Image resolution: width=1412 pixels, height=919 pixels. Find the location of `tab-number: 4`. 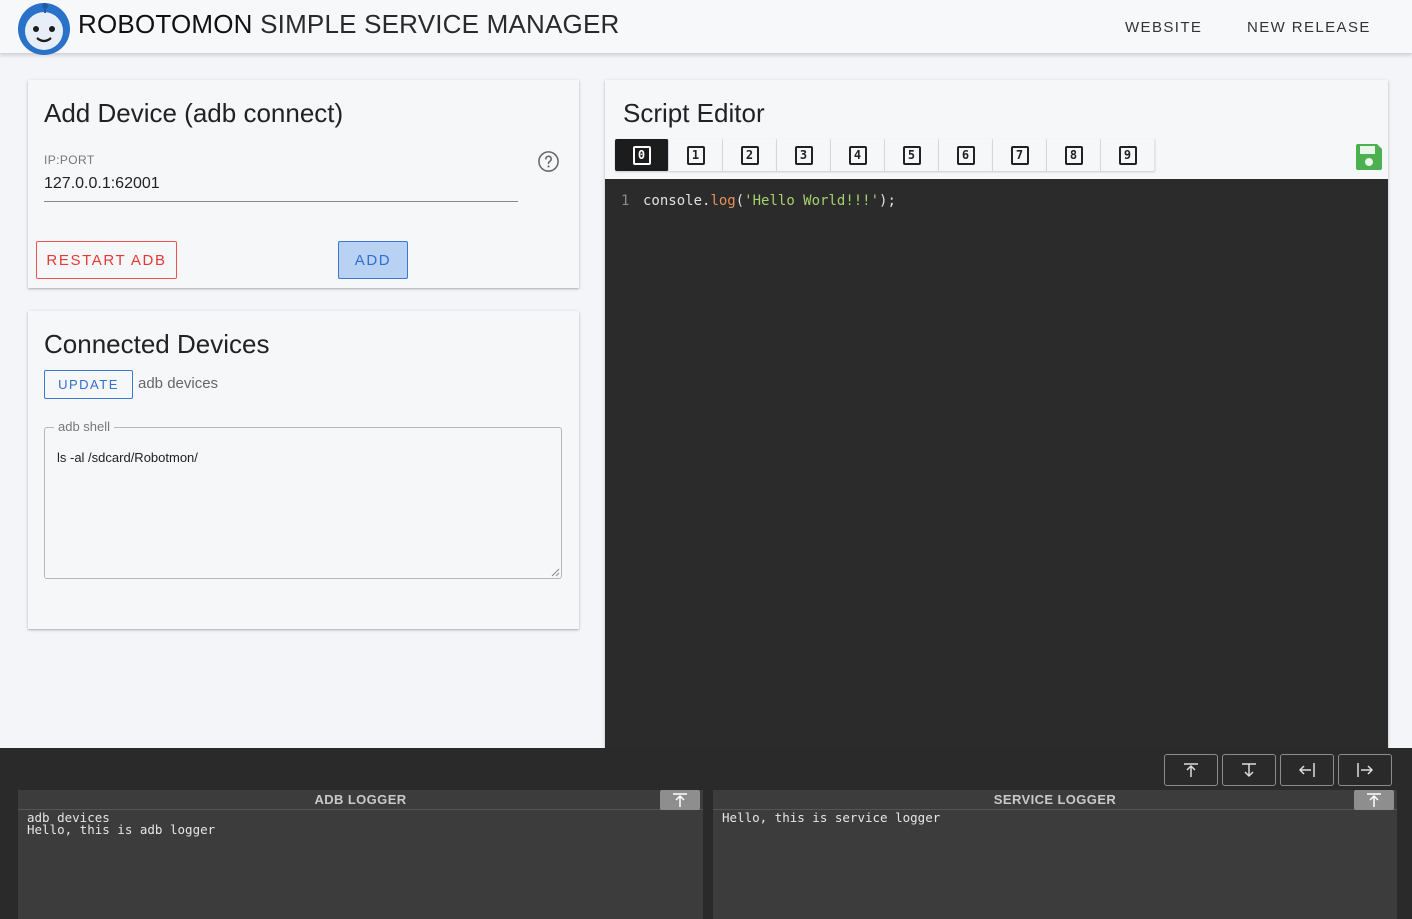

tab-number: 4 is located at coordinates (857, 155).